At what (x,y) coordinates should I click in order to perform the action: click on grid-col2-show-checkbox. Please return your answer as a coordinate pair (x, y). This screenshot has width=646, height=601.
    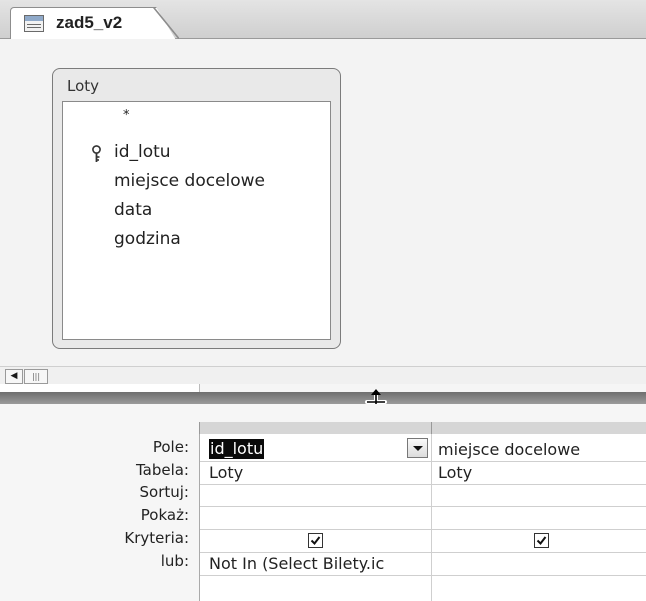
    Looking at the image, I should click on (541, 540).